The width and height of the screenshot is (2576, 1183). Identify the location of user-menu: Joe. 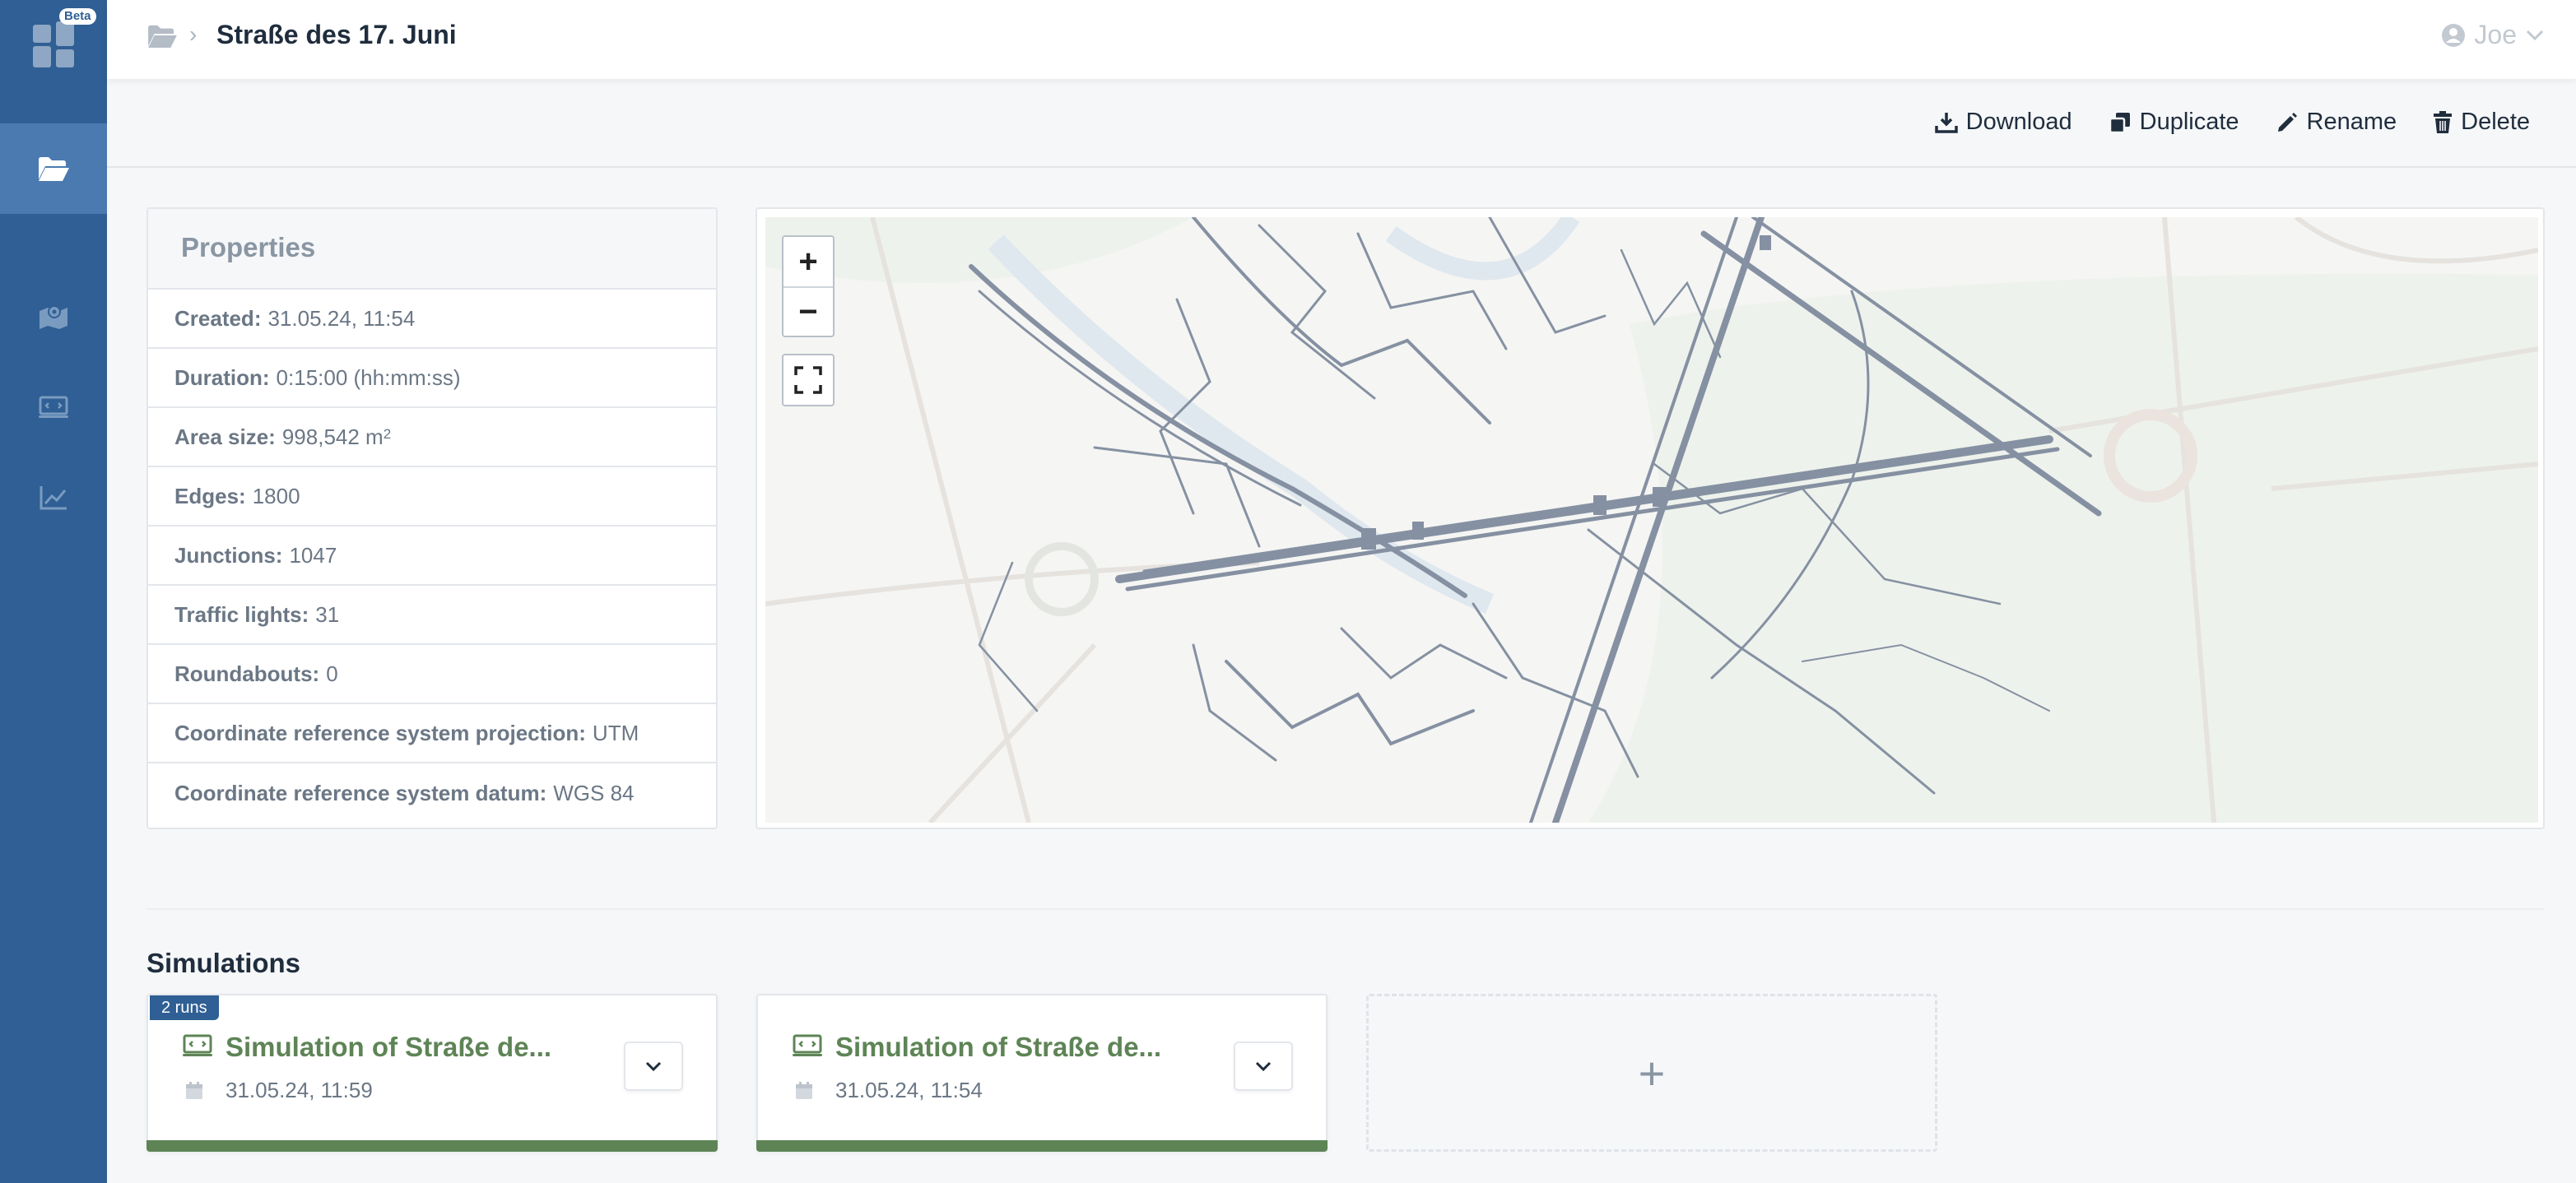
(2493, 35).